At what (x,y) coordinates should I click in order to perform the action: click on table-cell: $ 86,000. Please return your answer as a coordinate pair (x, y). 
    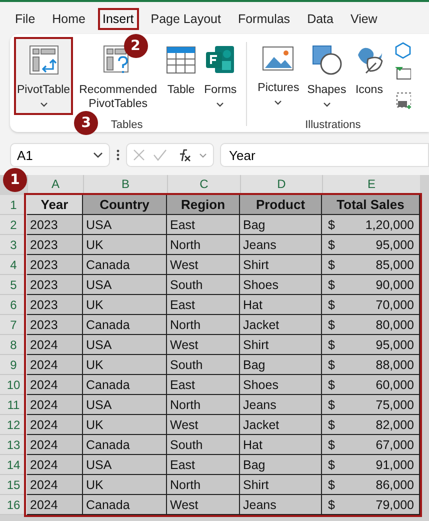
    Looking at the image, I should click on (371, 485).